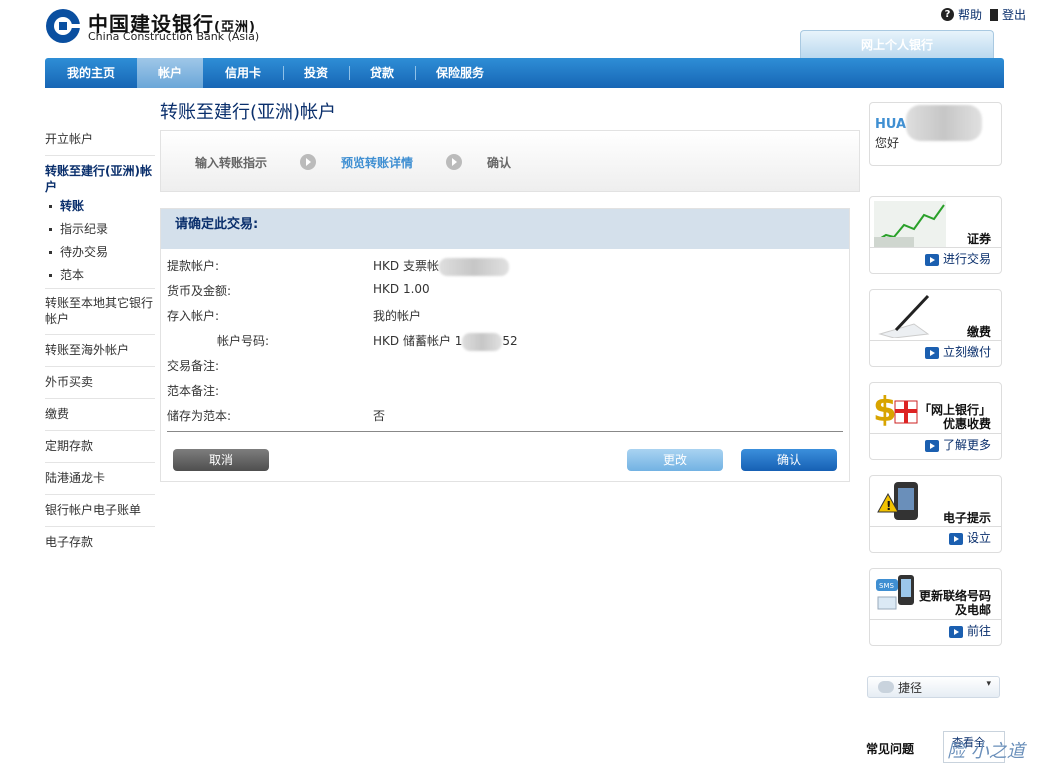 This screenshot has width=1052, height=768. I want to click on promo-title: 证券, so click(978, 239).